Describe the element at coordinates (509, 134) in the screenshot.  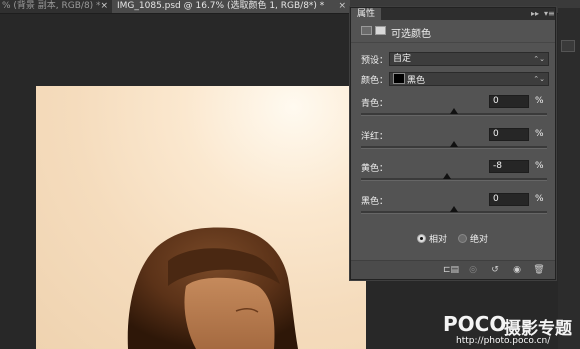
I see `magenta-value-input: 0` at that location.